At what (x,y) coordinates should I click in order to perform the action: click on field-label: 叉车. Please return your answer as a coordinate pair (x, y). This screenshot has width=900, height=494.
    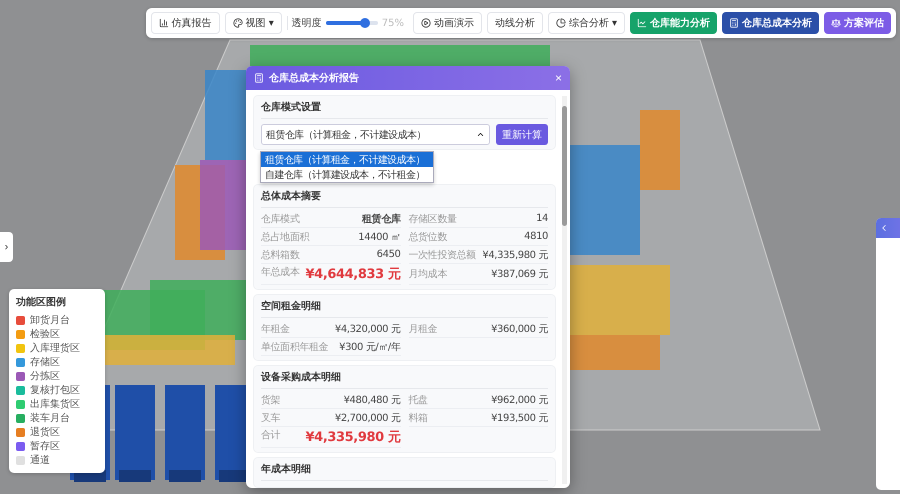
    Looking at the image, I should click on (270, 418).